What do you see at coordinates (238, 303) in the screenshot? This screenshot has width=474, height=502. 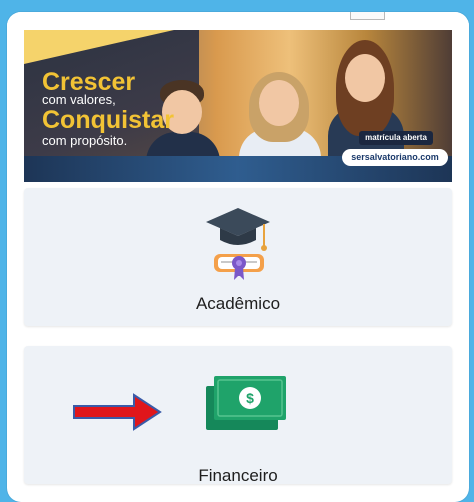 I see `academico-label: Acadêmico` at bounding box center [238, 303].